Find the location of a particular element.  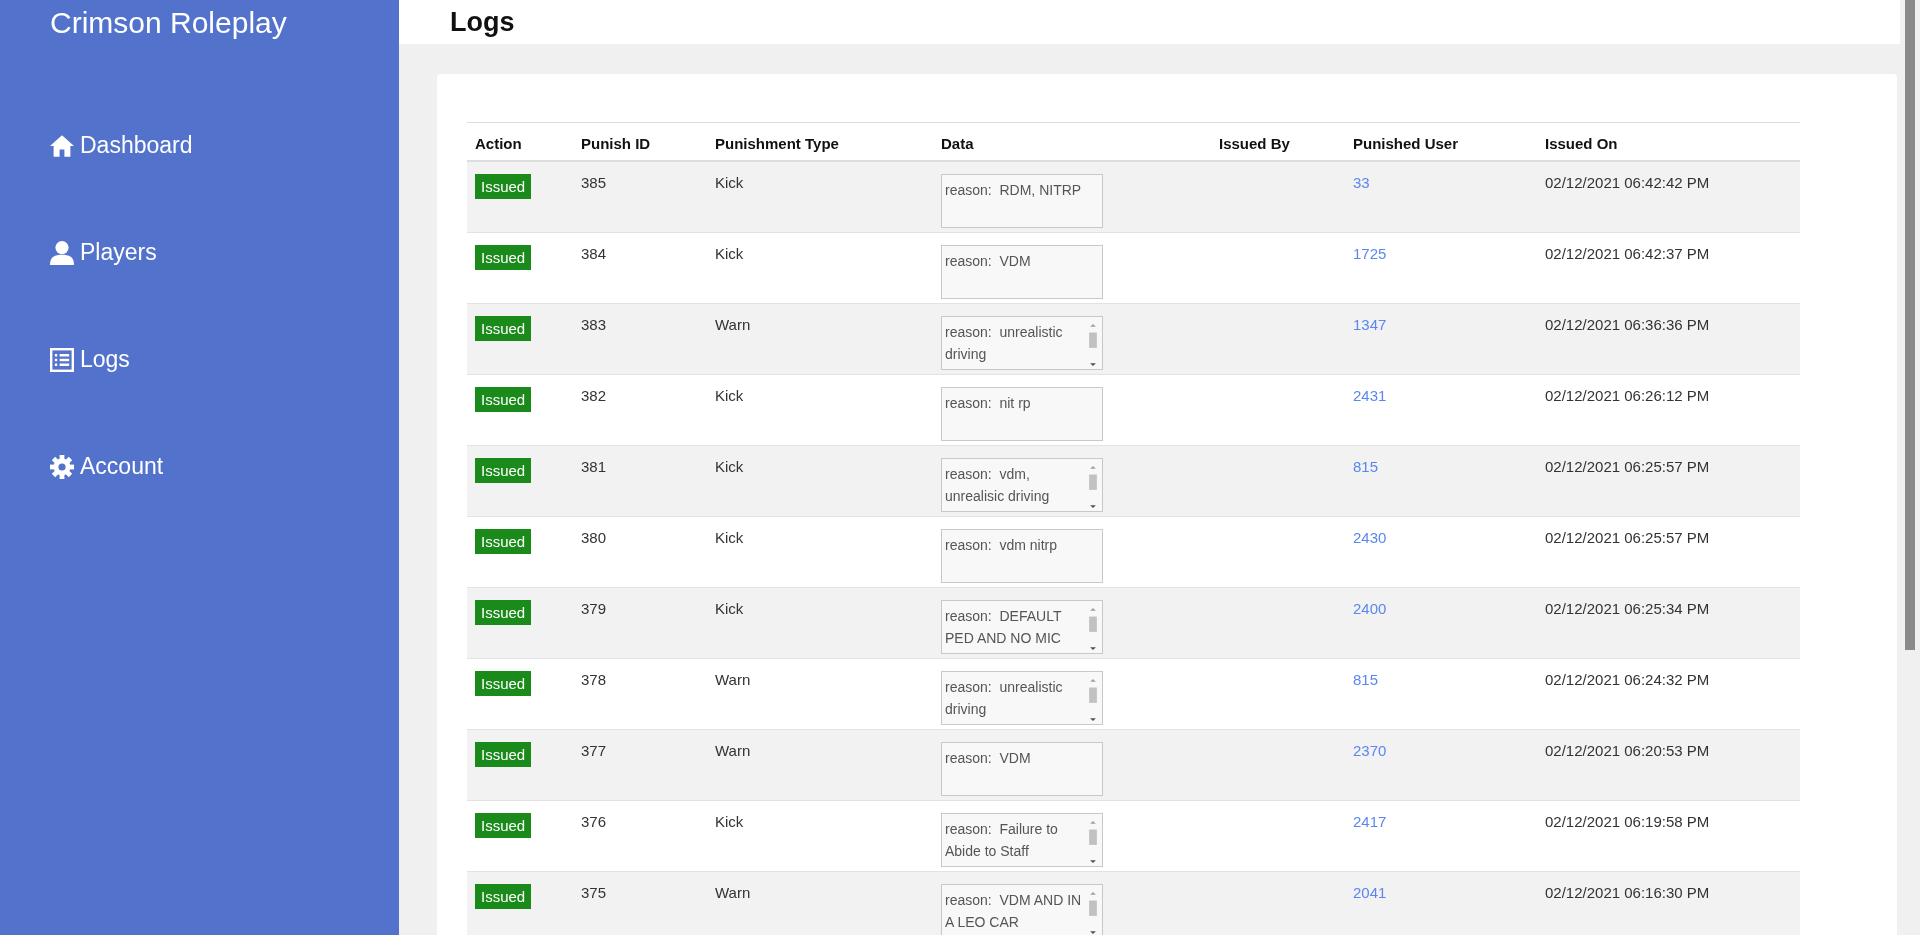

data-text-area: reason: vdm nitrp is located at coordinates (1022, 556).